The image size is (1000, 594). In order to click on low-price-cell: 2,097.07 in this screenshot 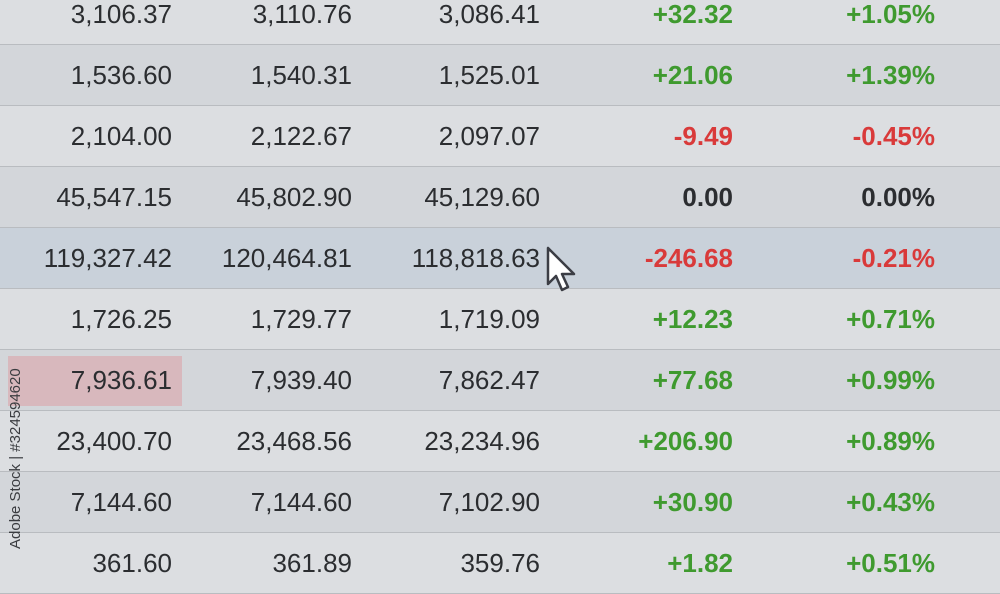, I will do `click(489, 136)`.